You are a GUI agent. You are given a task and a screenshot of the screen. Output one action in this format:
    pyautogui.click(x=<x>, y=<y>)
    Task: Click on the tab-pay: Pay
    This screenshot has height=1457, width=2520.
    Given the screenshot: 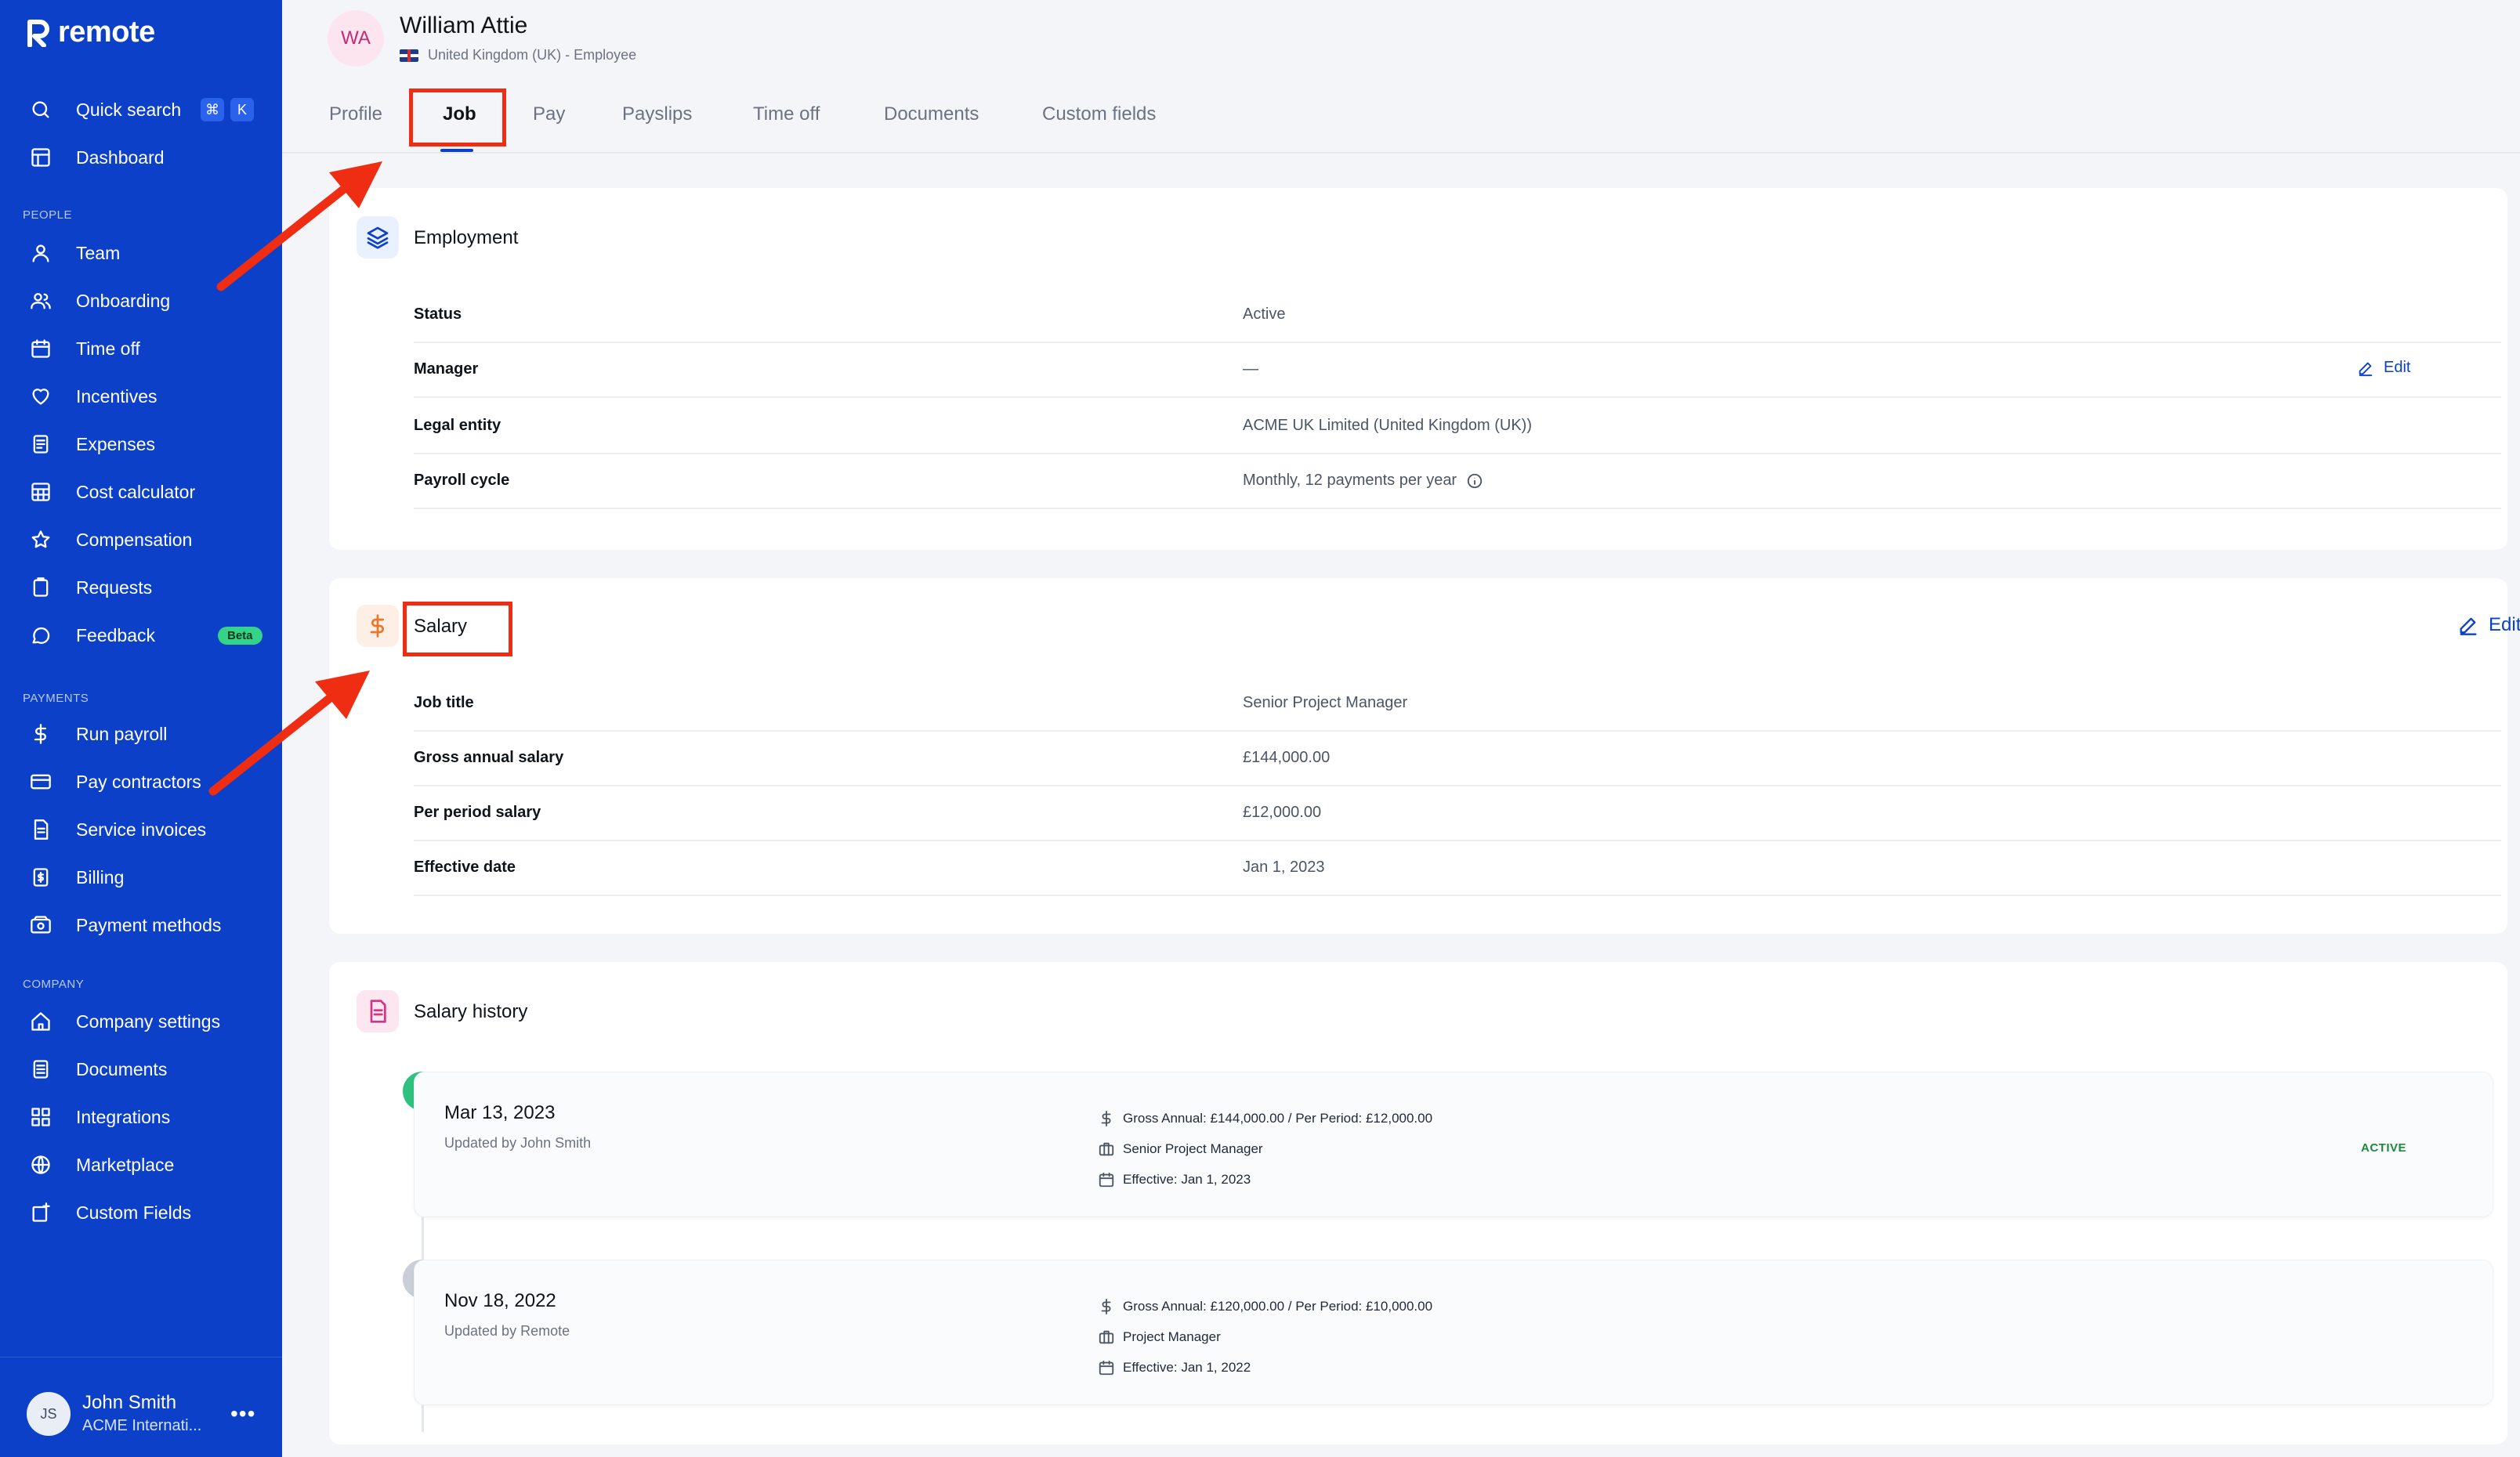 What is the action you would take?
    pyautogui.click(x=549, y=114)
    